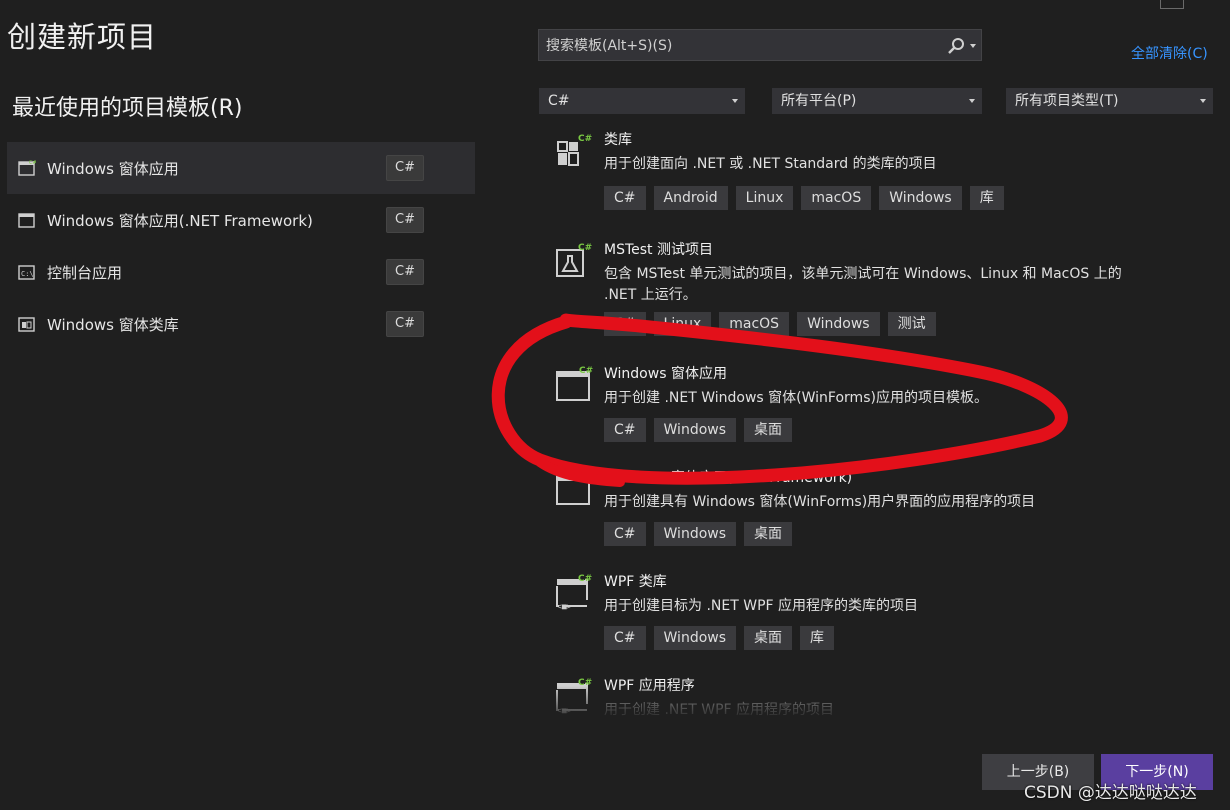  I want to click on recent-item-winforms-framework: Windows 窗体应用(.NET Framework) C#, so click(241, 220).